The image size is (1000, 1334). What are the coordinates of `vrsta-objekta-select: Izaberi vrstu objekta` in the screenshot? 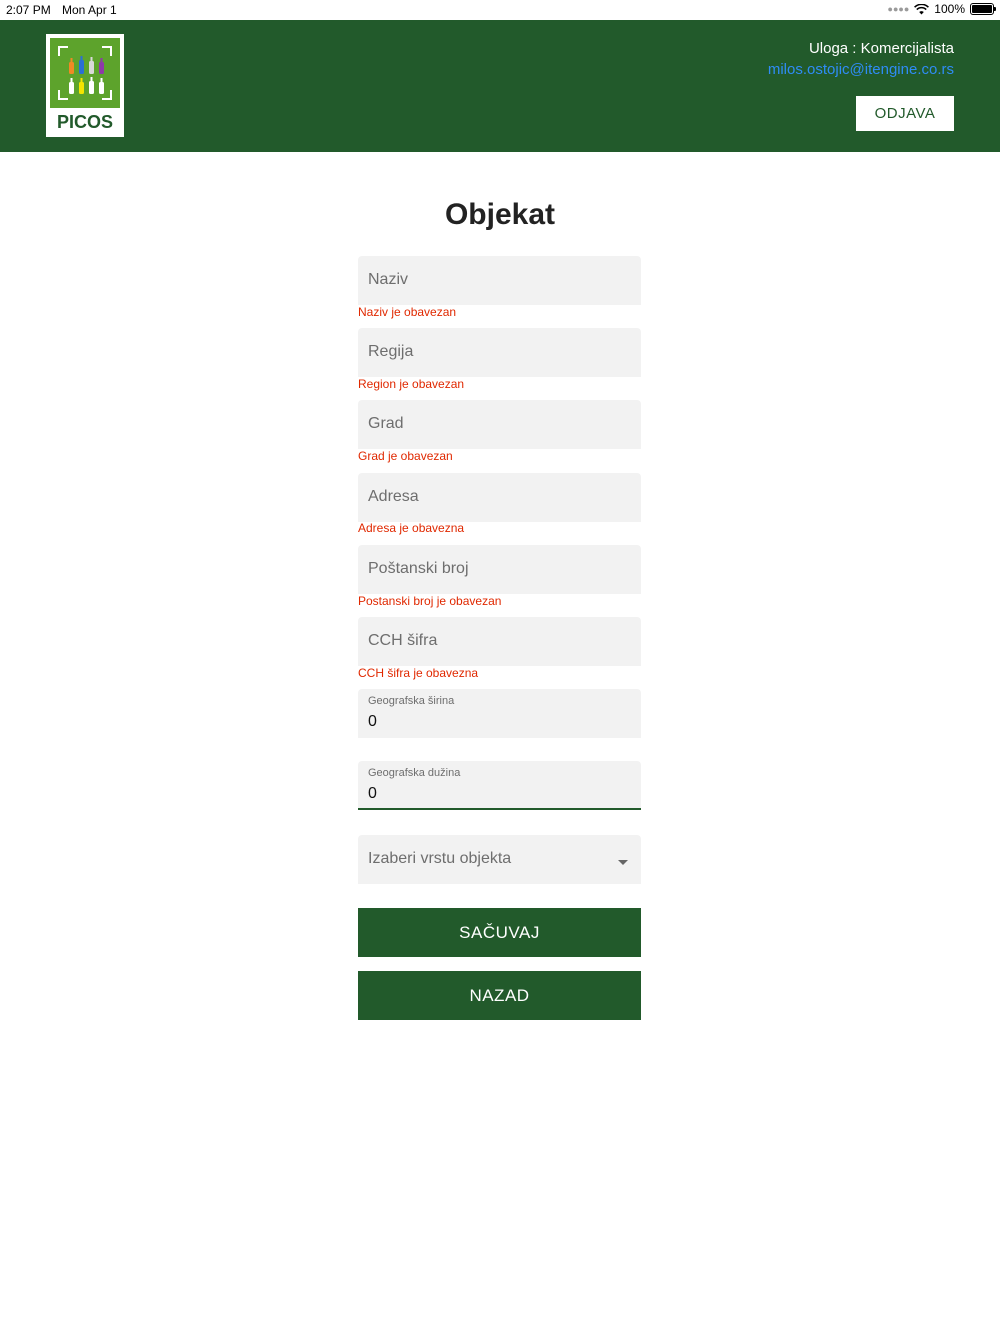 It's located at (499, 859).